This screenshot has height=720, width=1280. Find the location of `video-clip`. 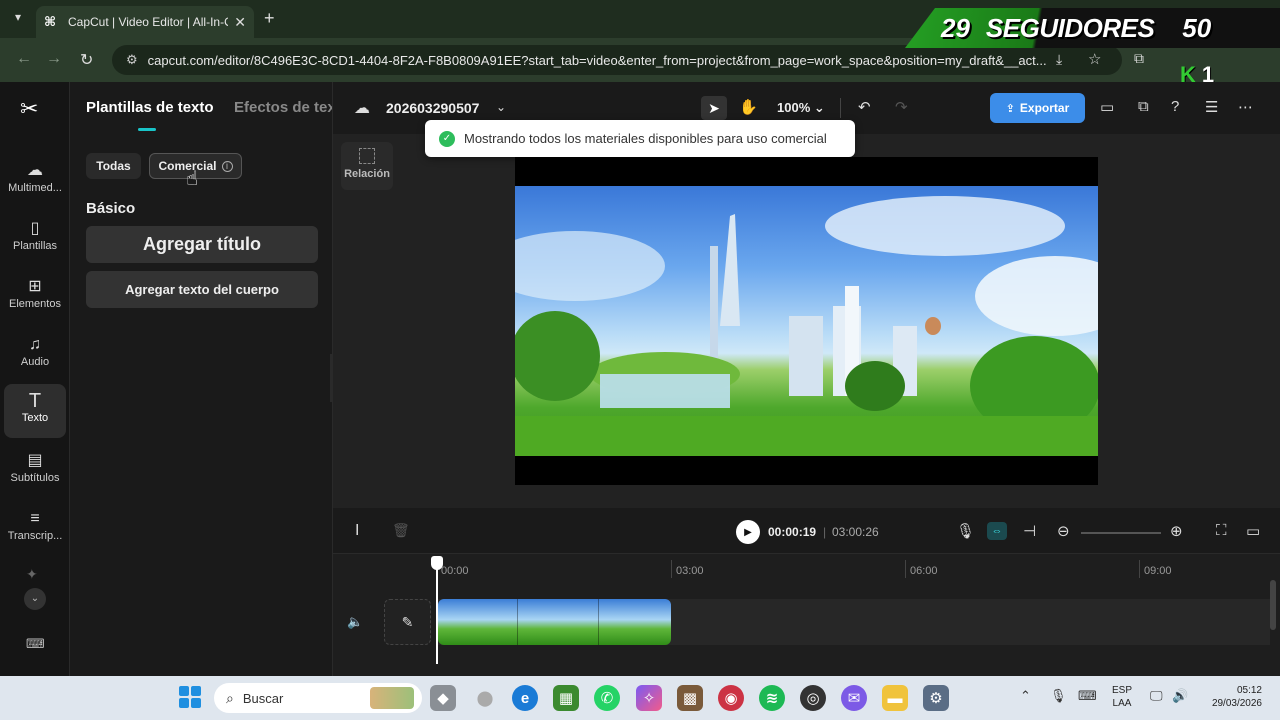

video-clip is located at coordinates (554, 622).